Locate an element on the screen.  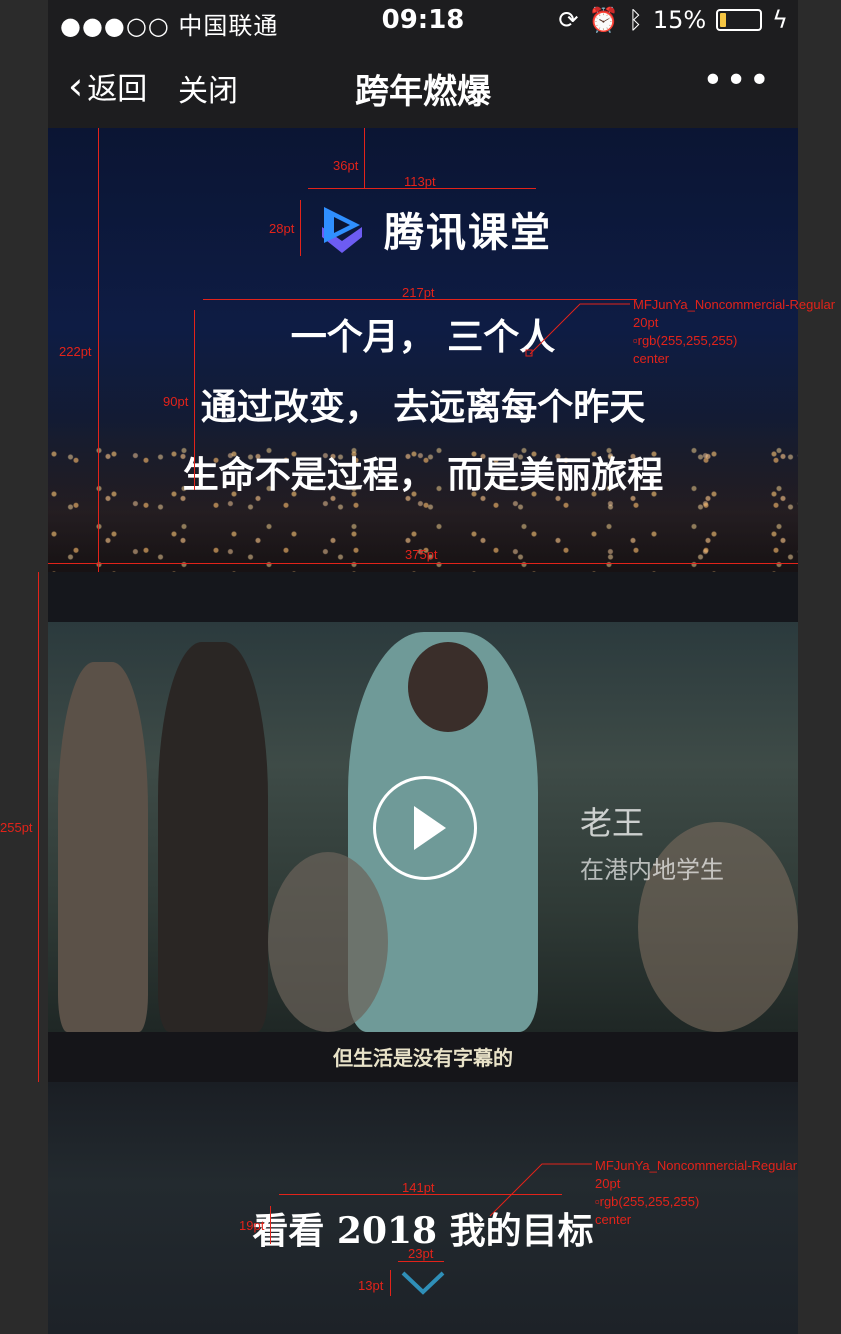
battery-icon is located at coordinates (739, 20).